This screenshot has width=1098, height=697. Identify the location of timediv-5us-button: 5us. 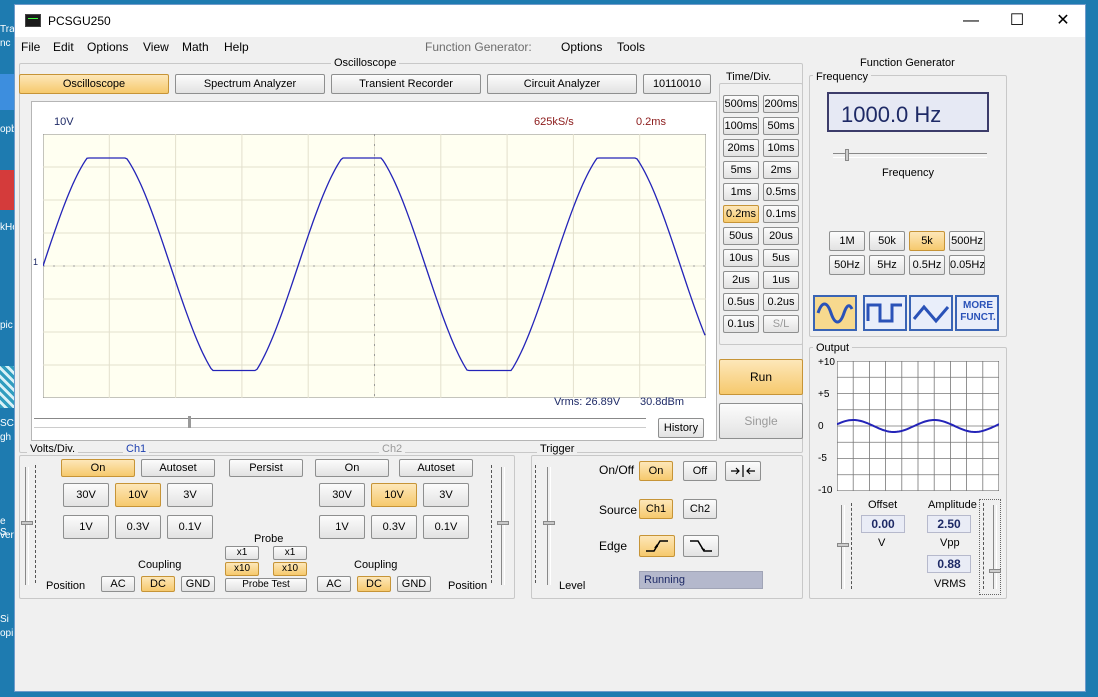
(781, 258).